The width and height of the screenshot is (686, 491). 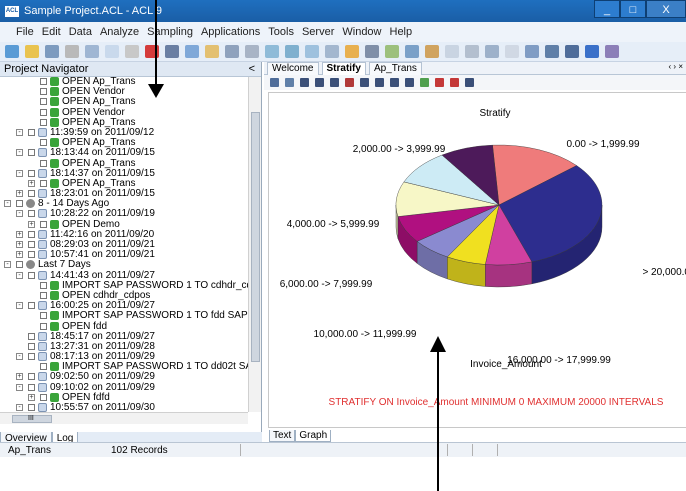 I want to click on menu-tools: Tools, so click(x=281, y=32).